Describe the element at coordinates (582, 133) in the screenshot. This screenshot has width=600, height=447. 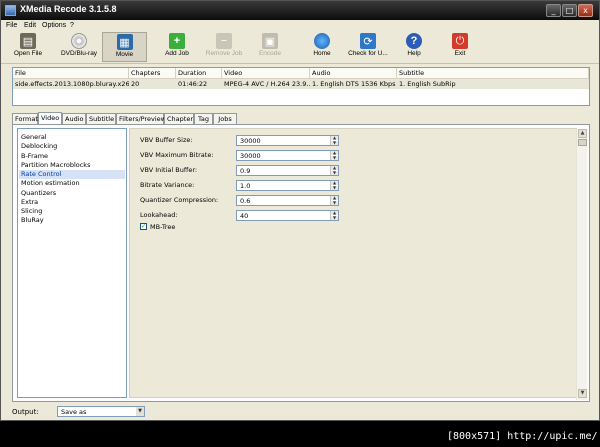
I see `scroll-up-icon: ▲` at that location.